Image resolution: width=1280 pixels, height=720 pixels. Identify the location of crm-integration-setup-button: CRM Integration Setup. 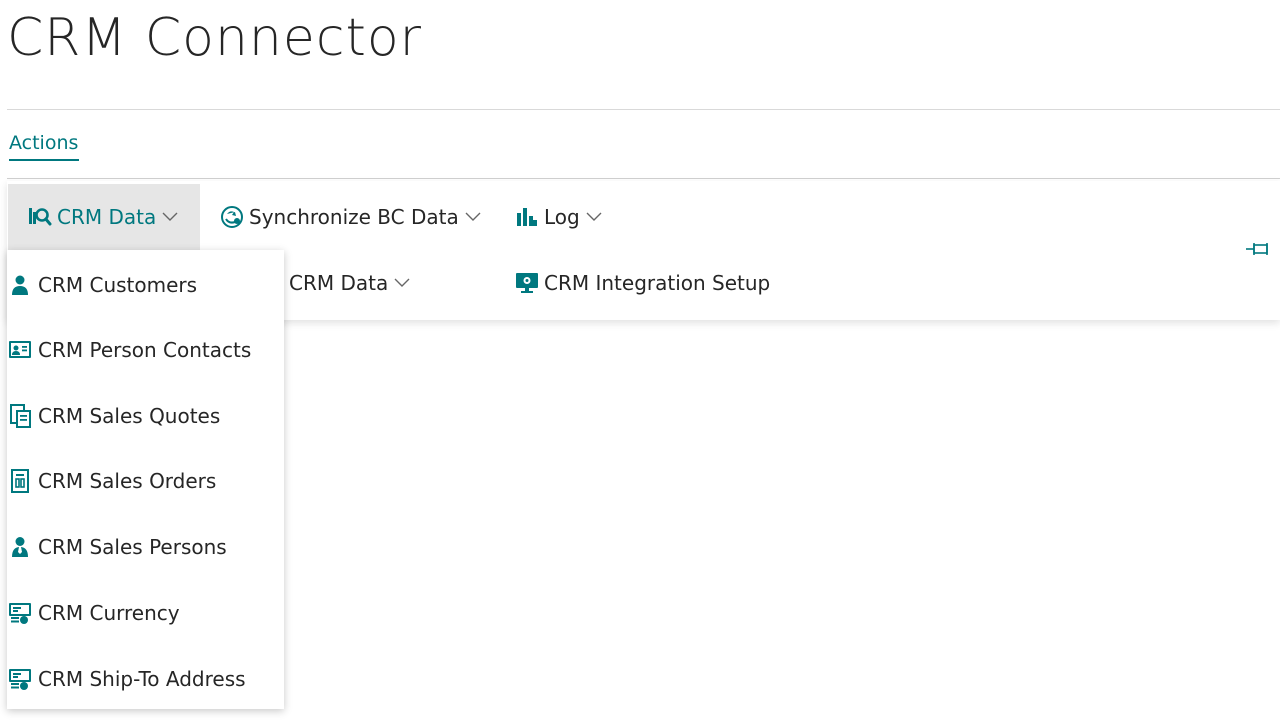
(642, 283).